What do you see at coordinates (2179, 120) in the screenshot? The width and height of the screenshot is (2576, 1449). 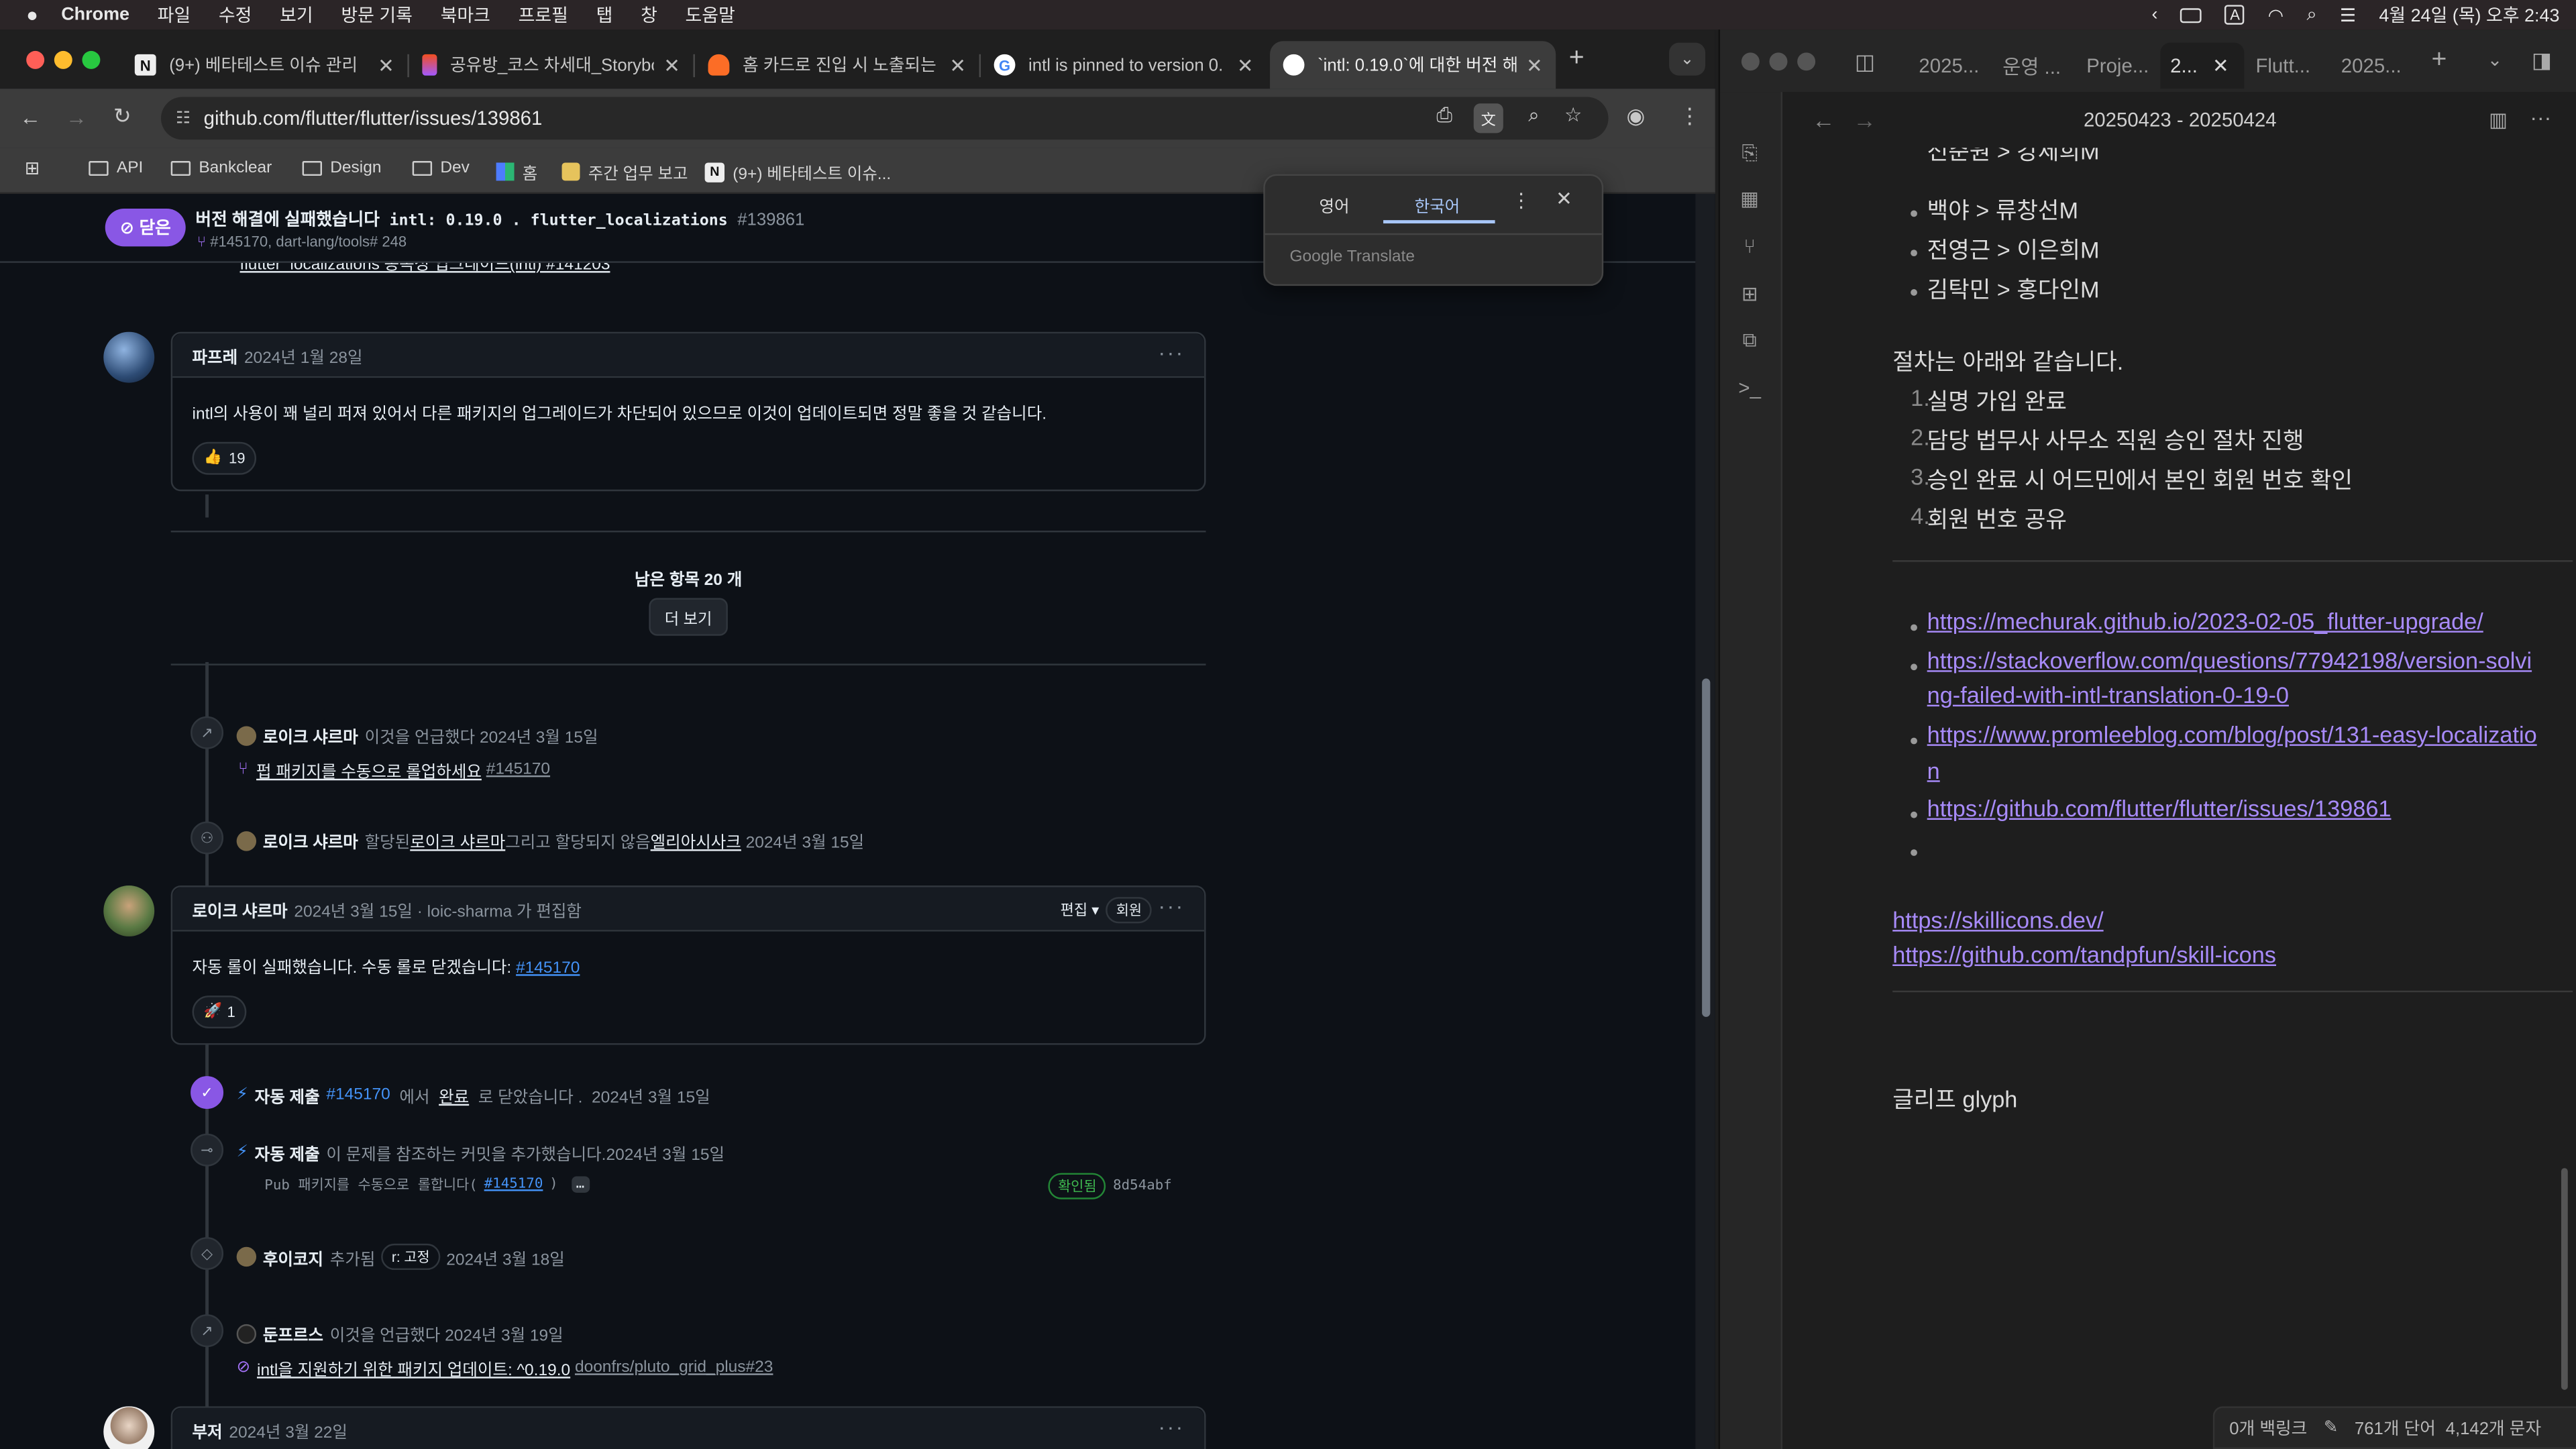 I see `note-title: 20250423 - 20250424` at bounding box center [2179, 120].